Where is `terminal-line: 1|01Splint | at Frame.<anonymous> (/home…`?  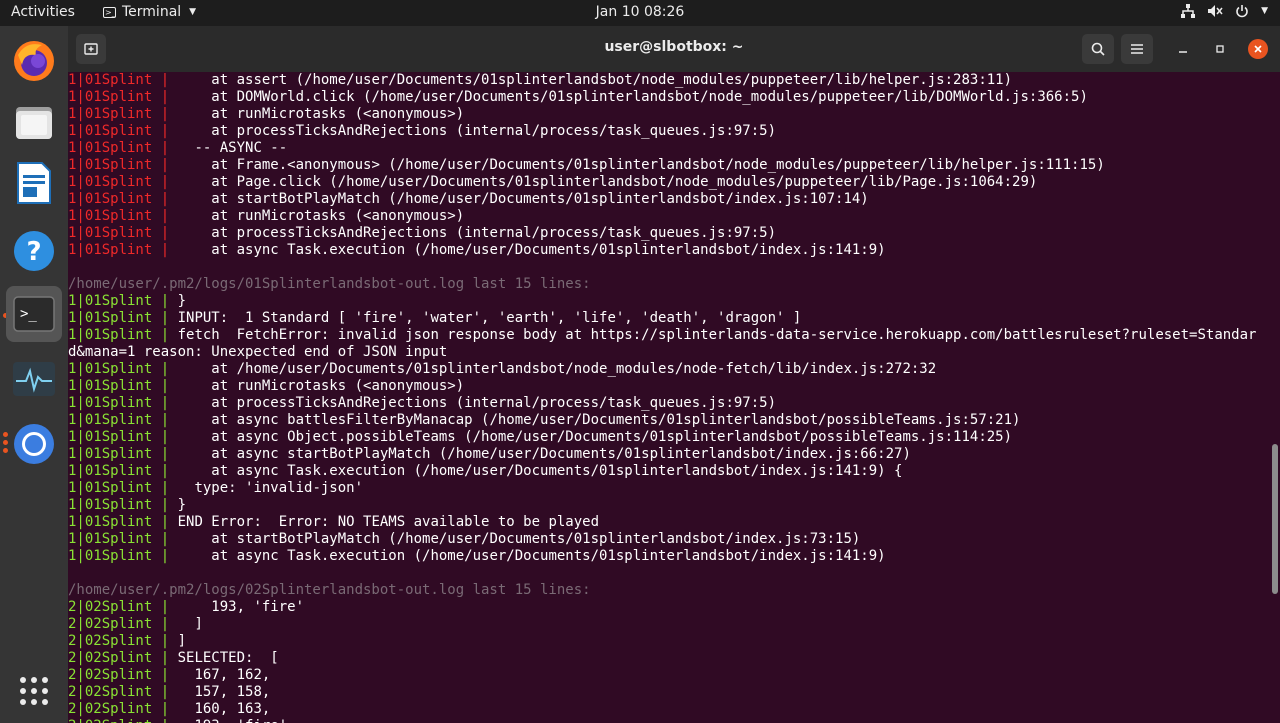
terminal-line: 1|01Splint | at Frame.<anonymous> (/home… is located at coordinates (668, 165).